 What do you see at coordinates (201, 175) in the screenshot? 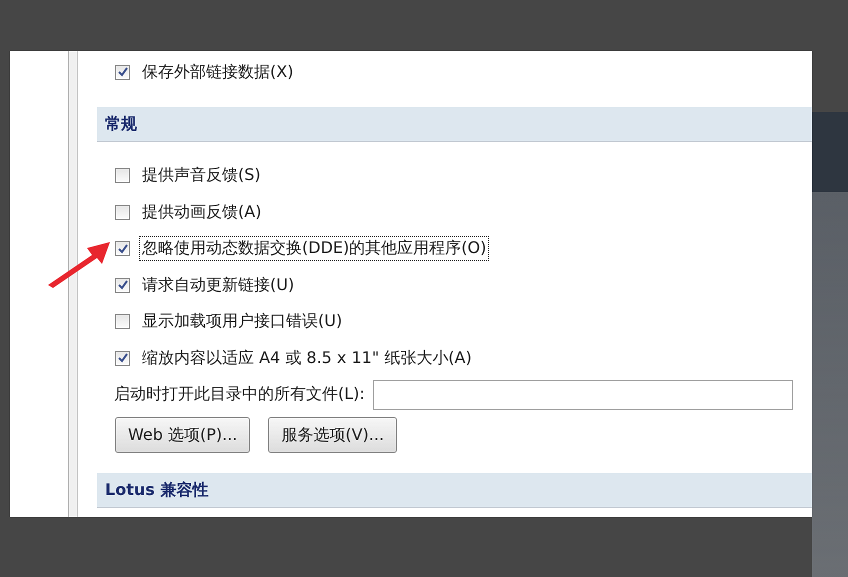
I see `checkbox-label: 提供声音反馈(S)` at bounding box center [201, 175].